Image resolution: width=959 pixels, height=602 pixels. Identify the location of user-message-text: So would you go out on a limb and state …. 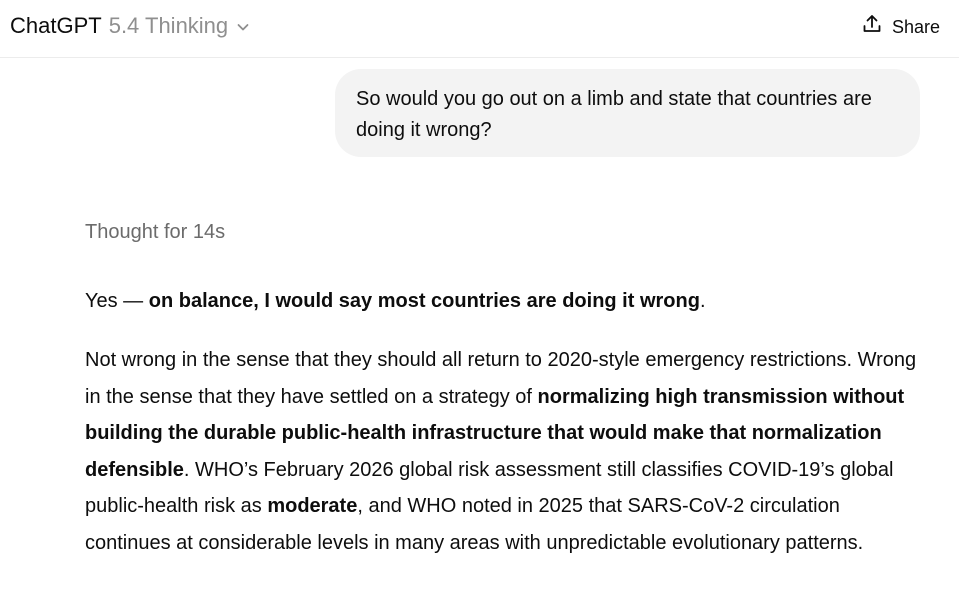
(614, 114).